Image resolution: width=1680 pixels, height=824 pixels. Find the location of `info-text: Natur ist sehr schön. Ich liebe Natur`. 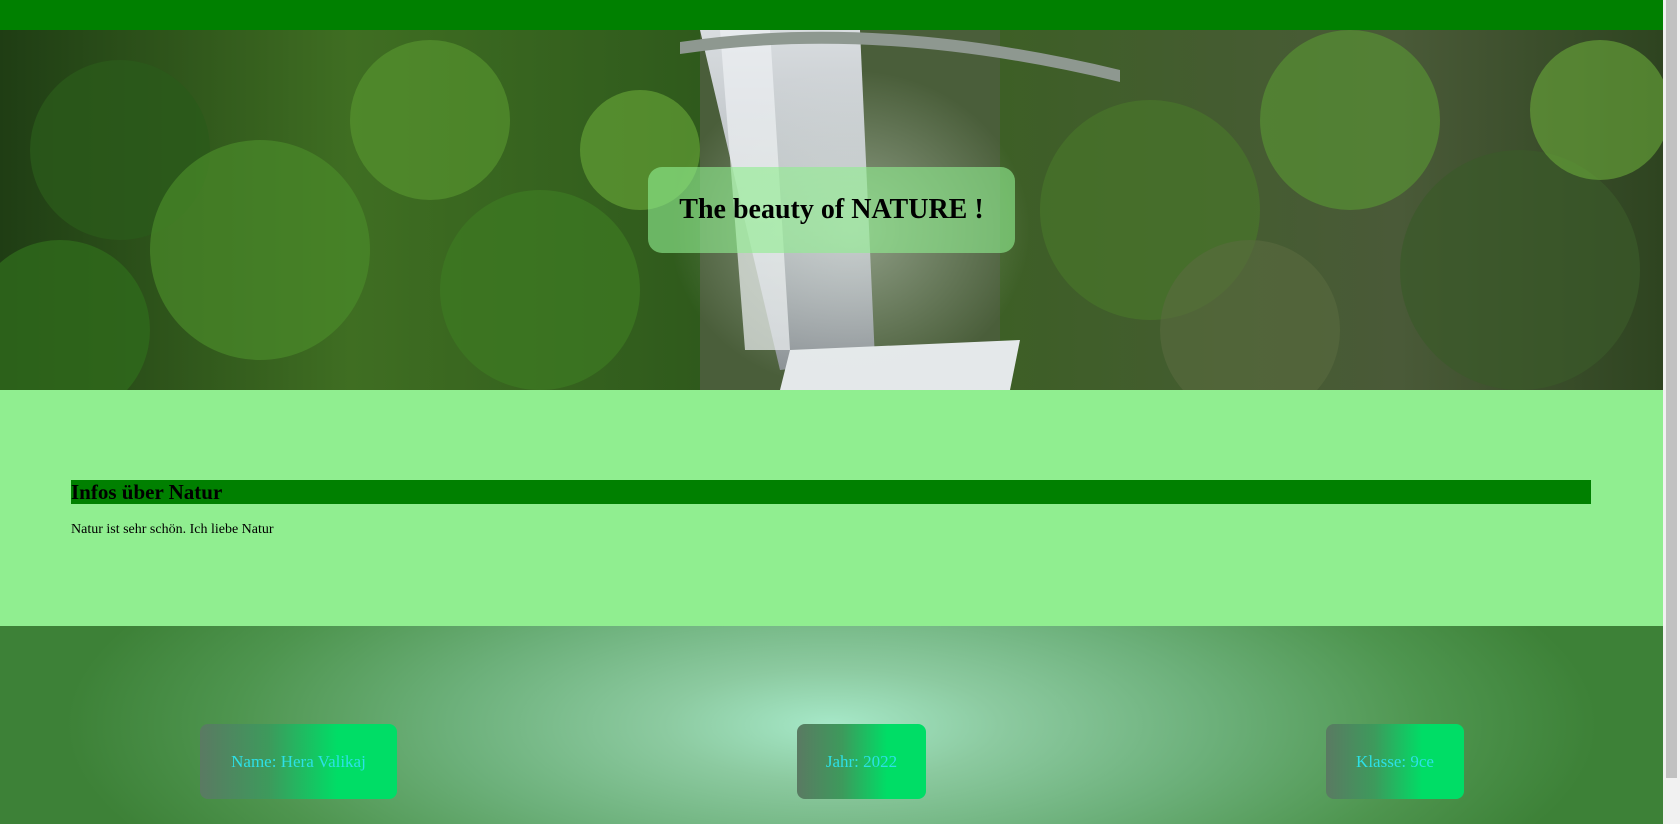

info-text: Natur ist sehr schön. Ich liebe Natur is located at coordinates (172, 529).